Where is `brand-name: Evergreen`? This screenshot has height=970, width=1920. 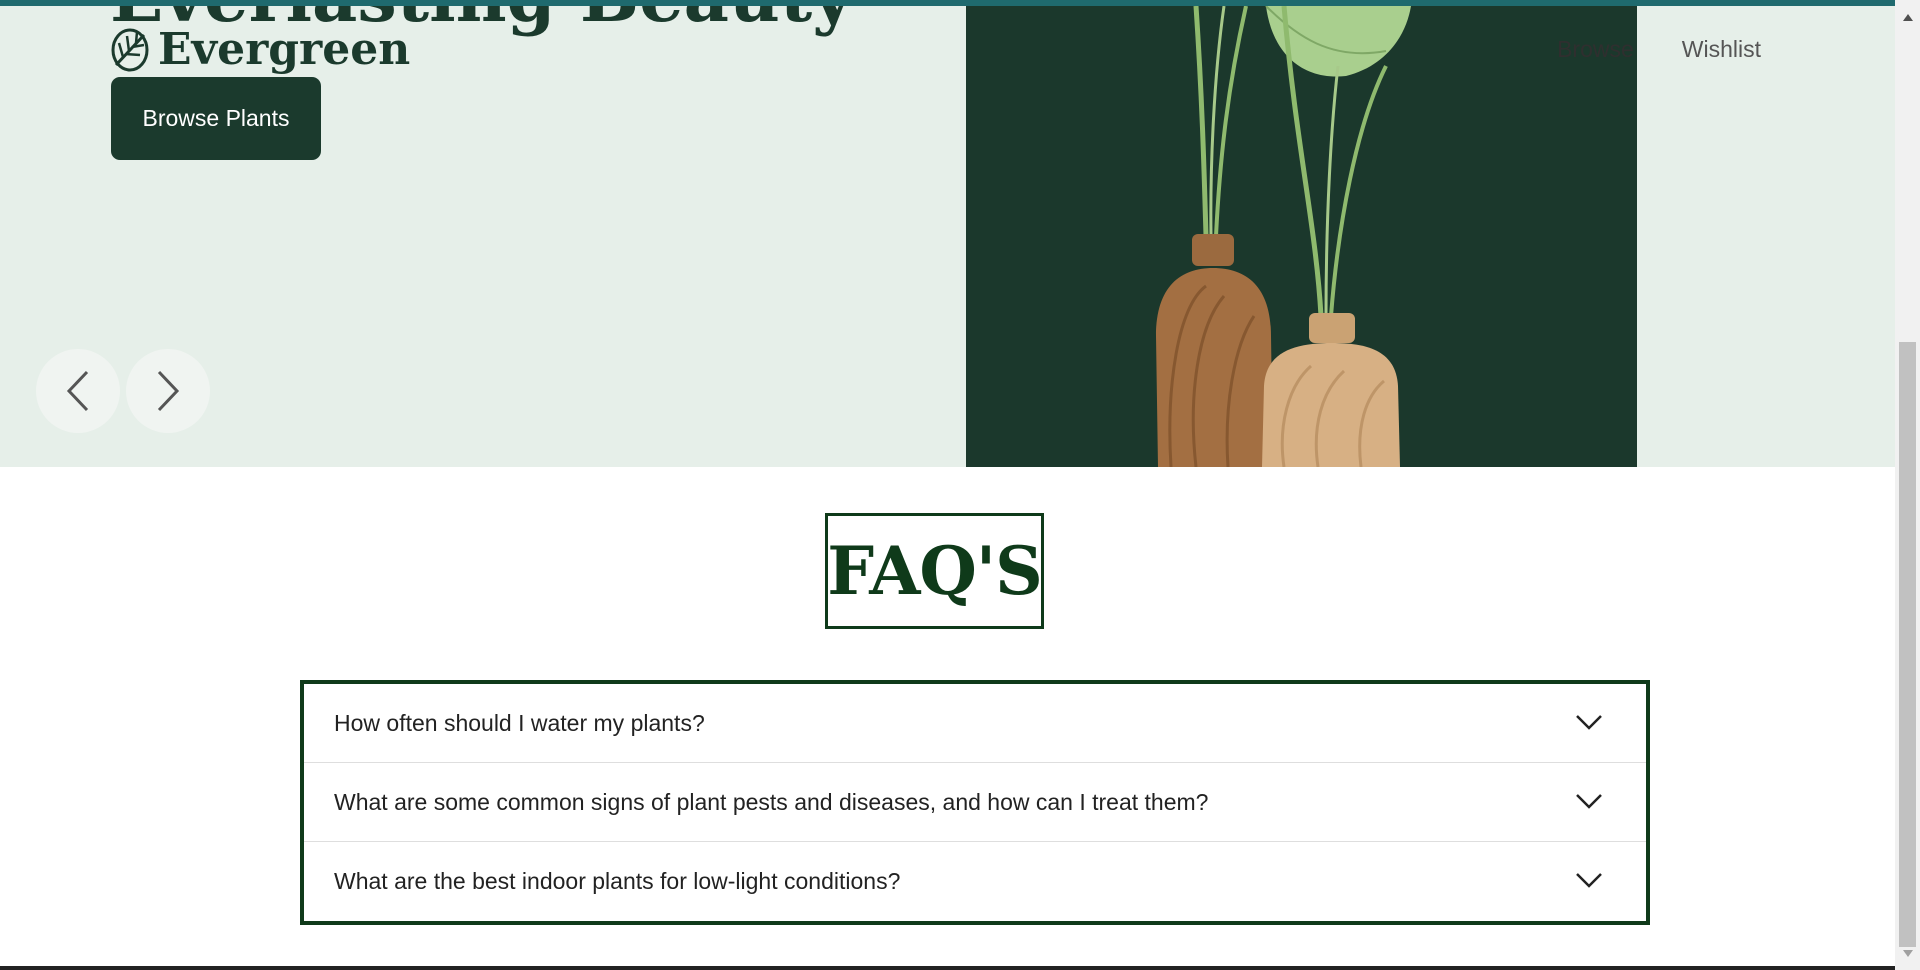
brand-name: Evergreen is located at coordinates (284, 49).